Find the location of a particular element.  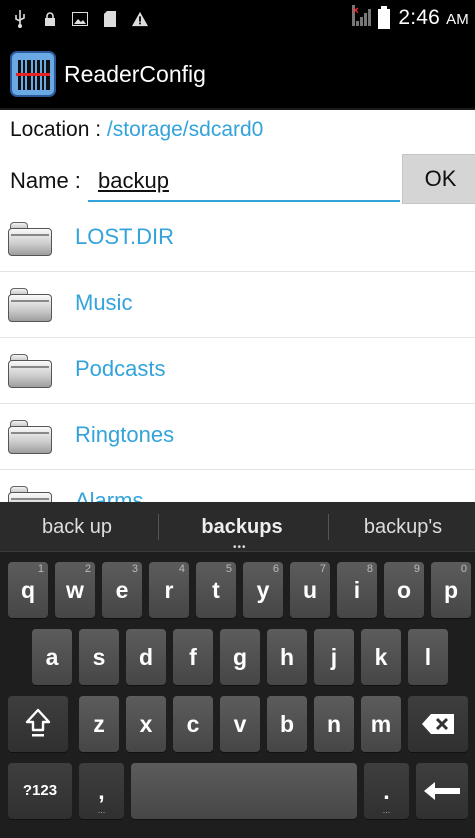

enter-icon is located at coordinates (442, 791).